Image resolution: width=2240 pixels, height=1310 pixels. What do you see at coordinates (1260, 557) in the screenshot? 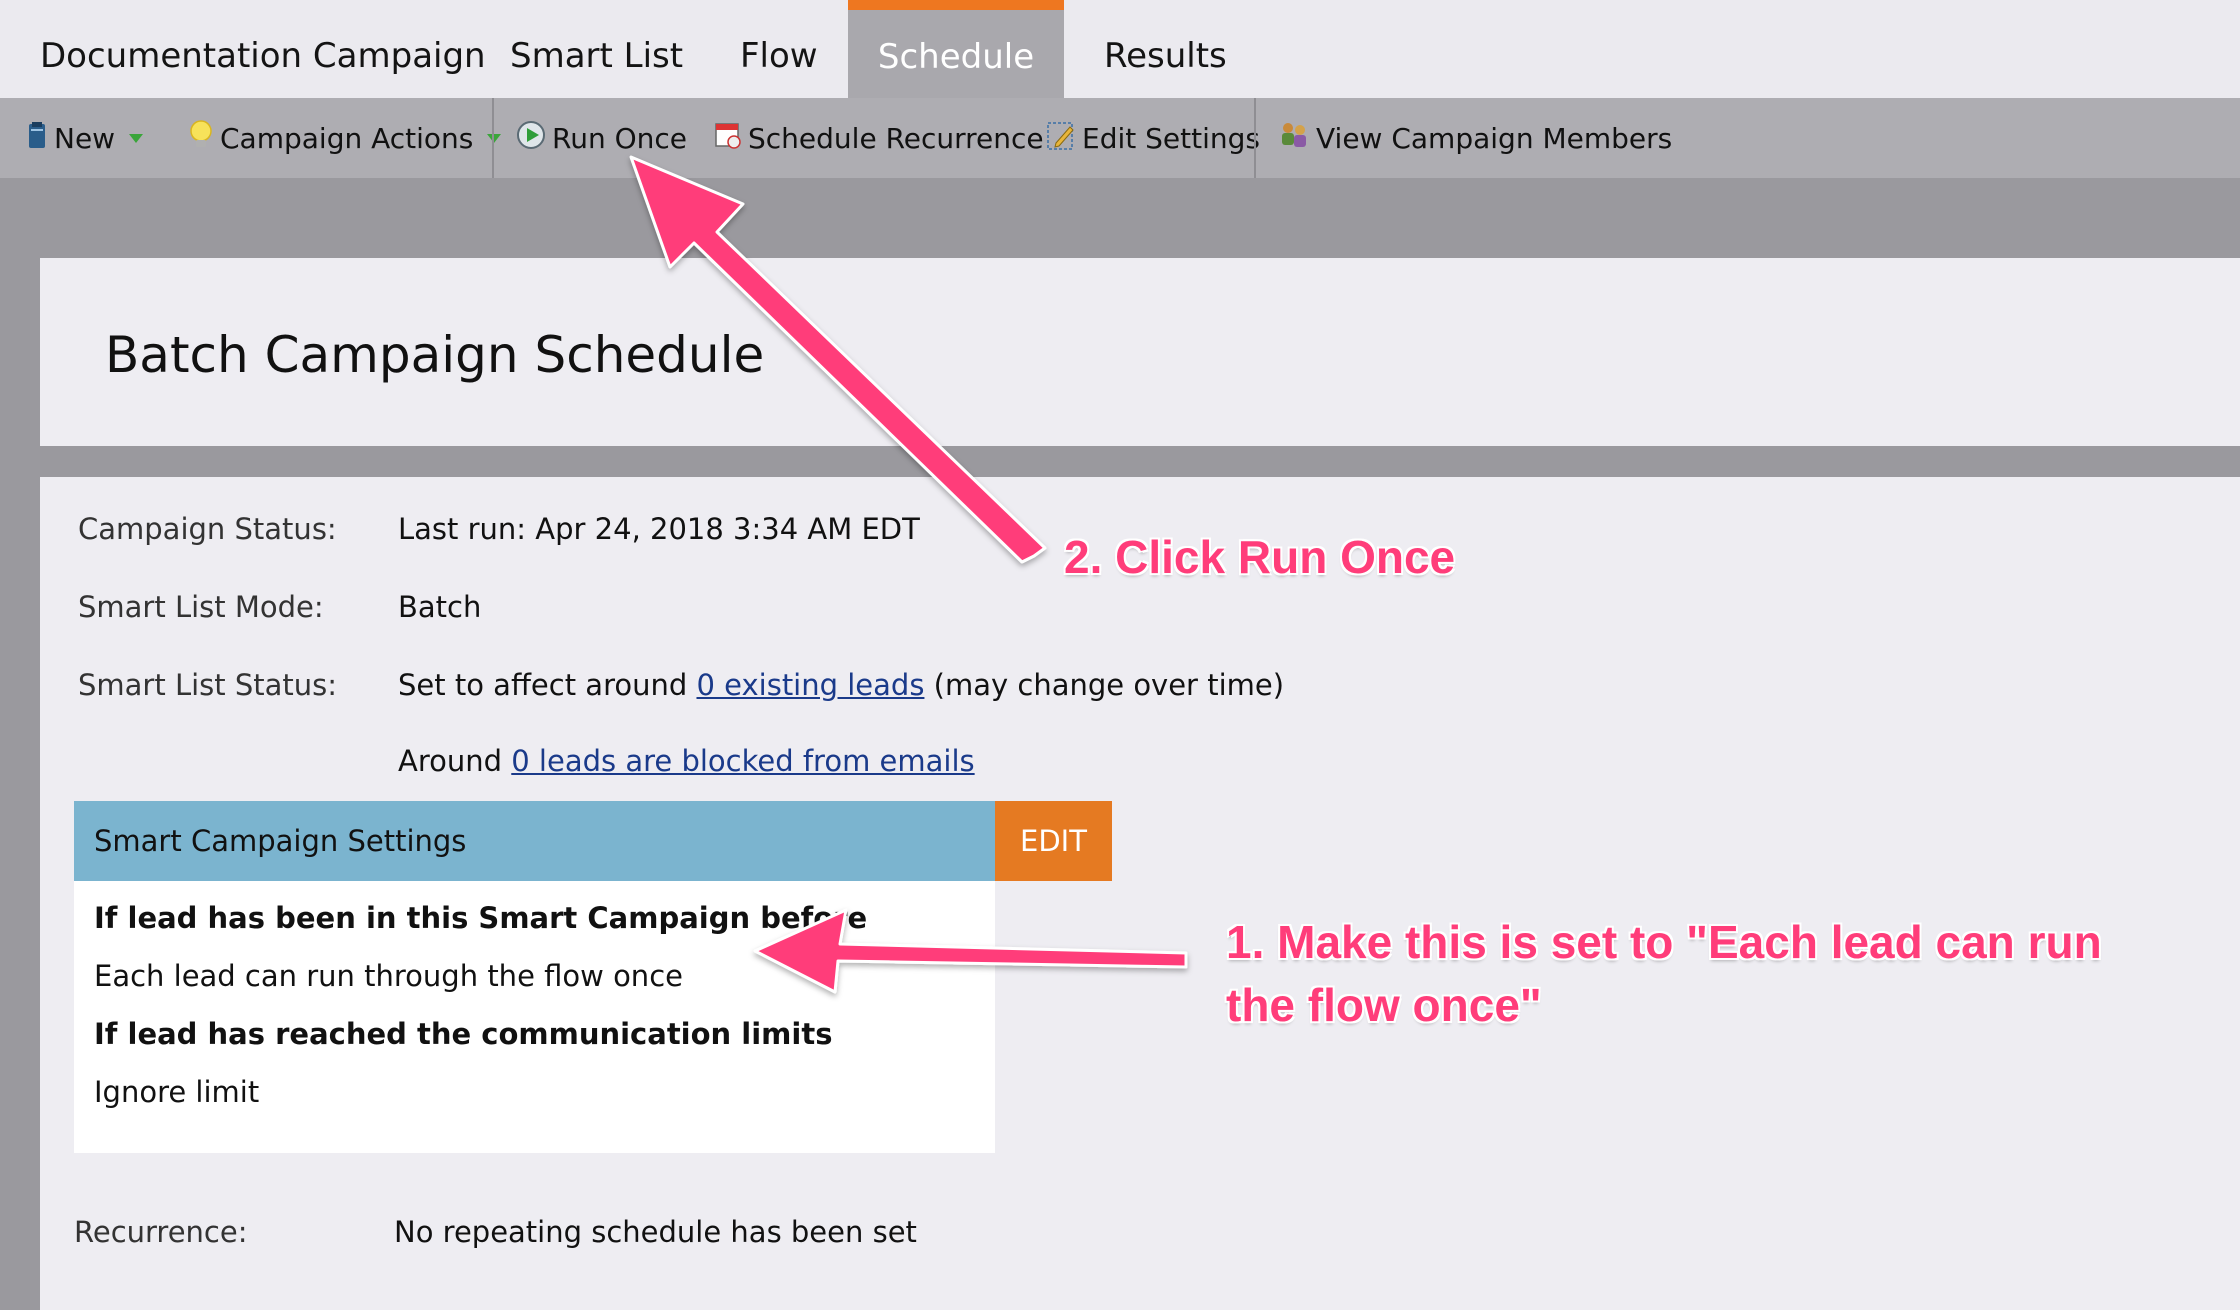
I see `annotation-step-2: 2. Click Run Once` at bounding box center [1260, 557].